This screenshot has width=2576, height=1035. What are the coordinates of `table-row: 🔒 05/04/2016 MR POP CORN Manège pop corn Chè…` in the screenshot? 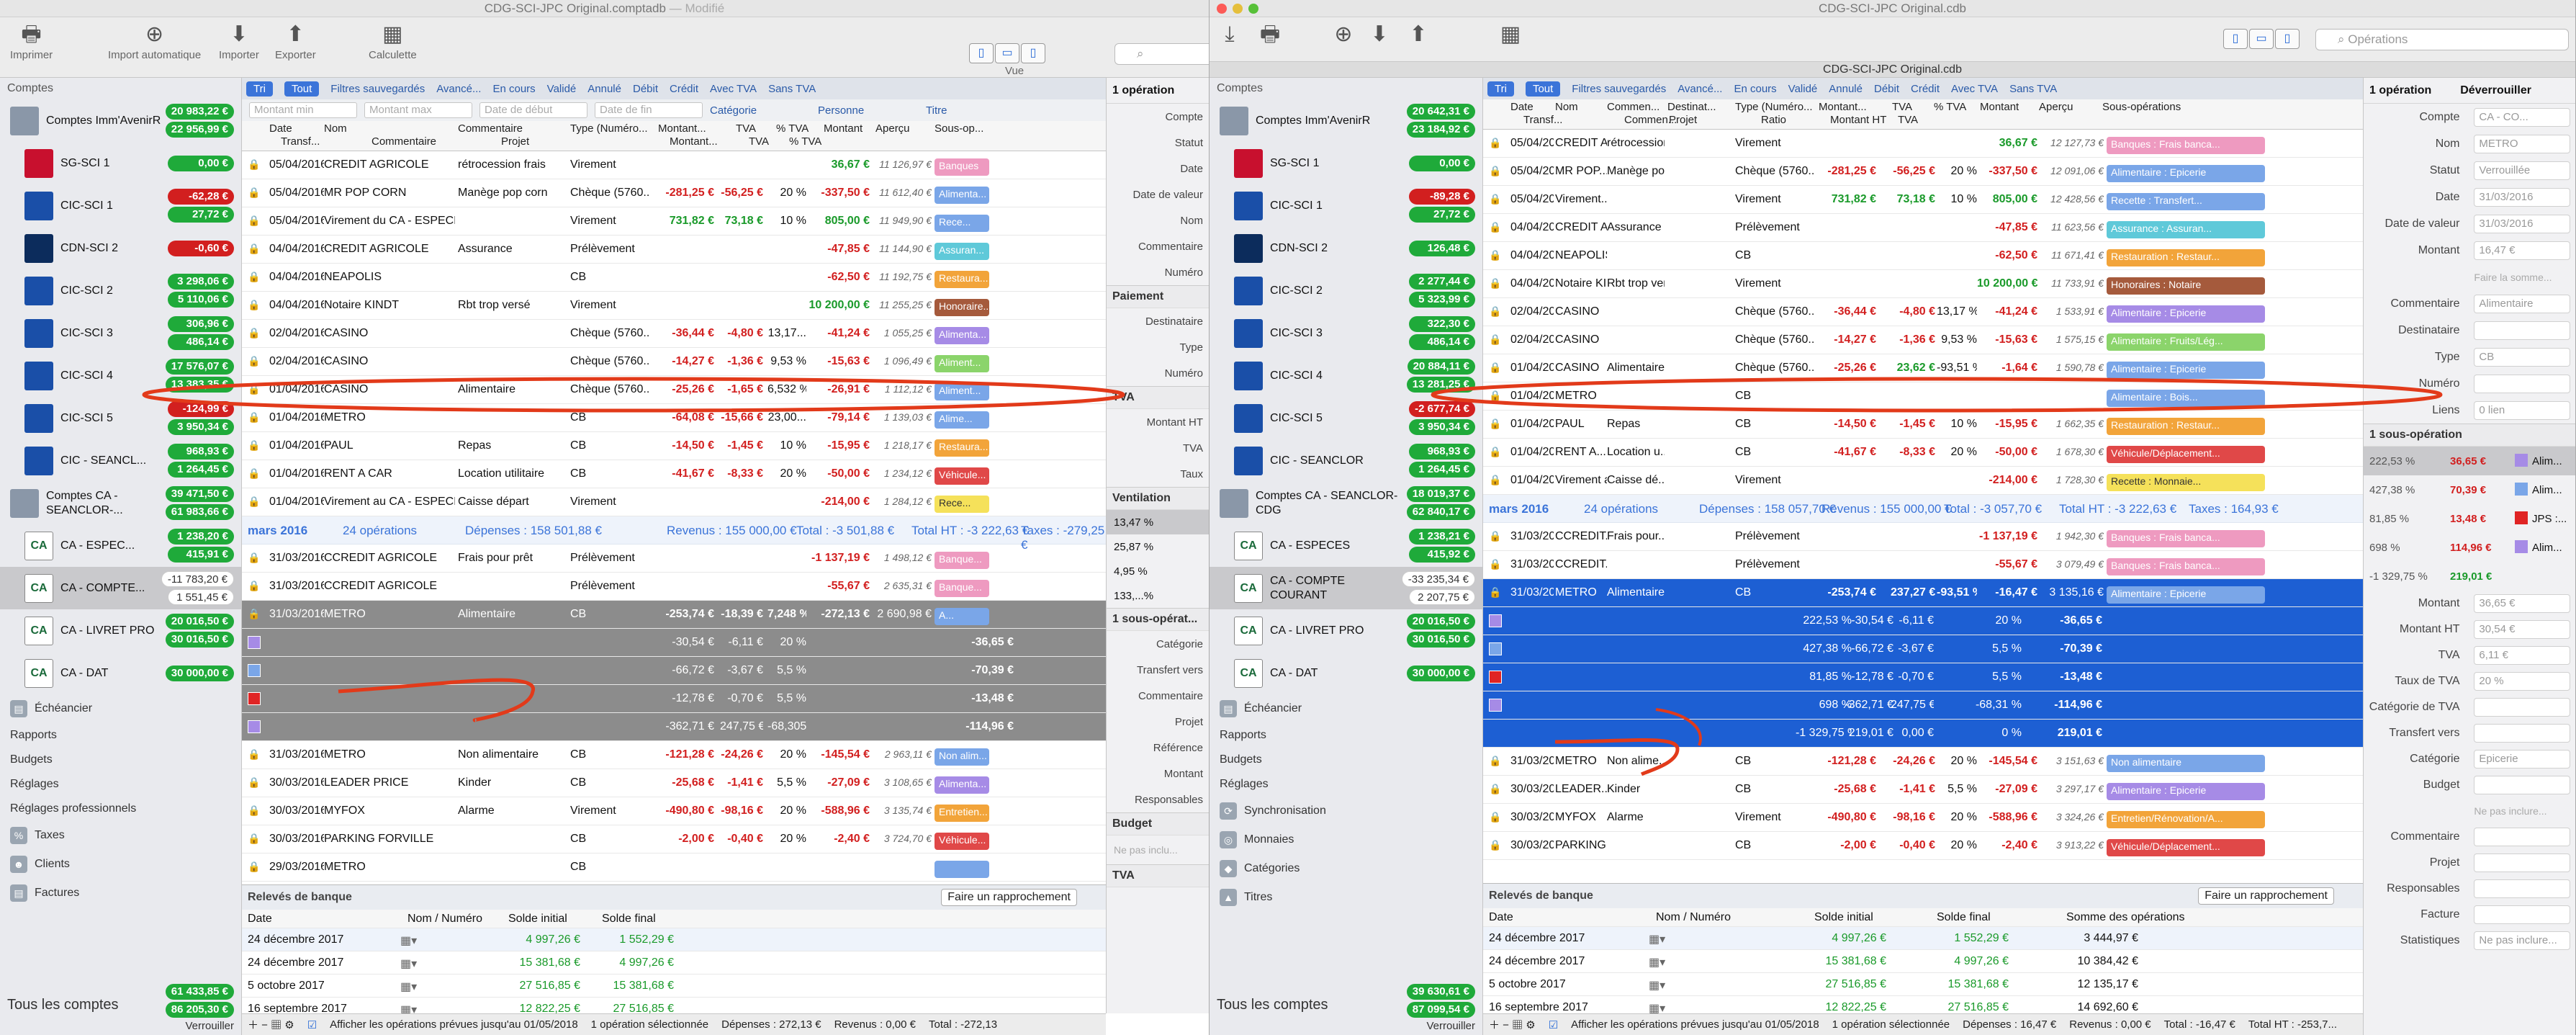 It's located at (674, 193).